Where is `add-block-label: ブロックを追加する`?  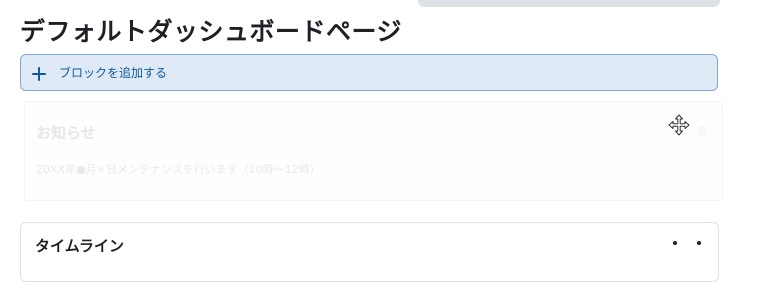
add-block-label: ブロックを追加する is located at coordinates (113, 73).